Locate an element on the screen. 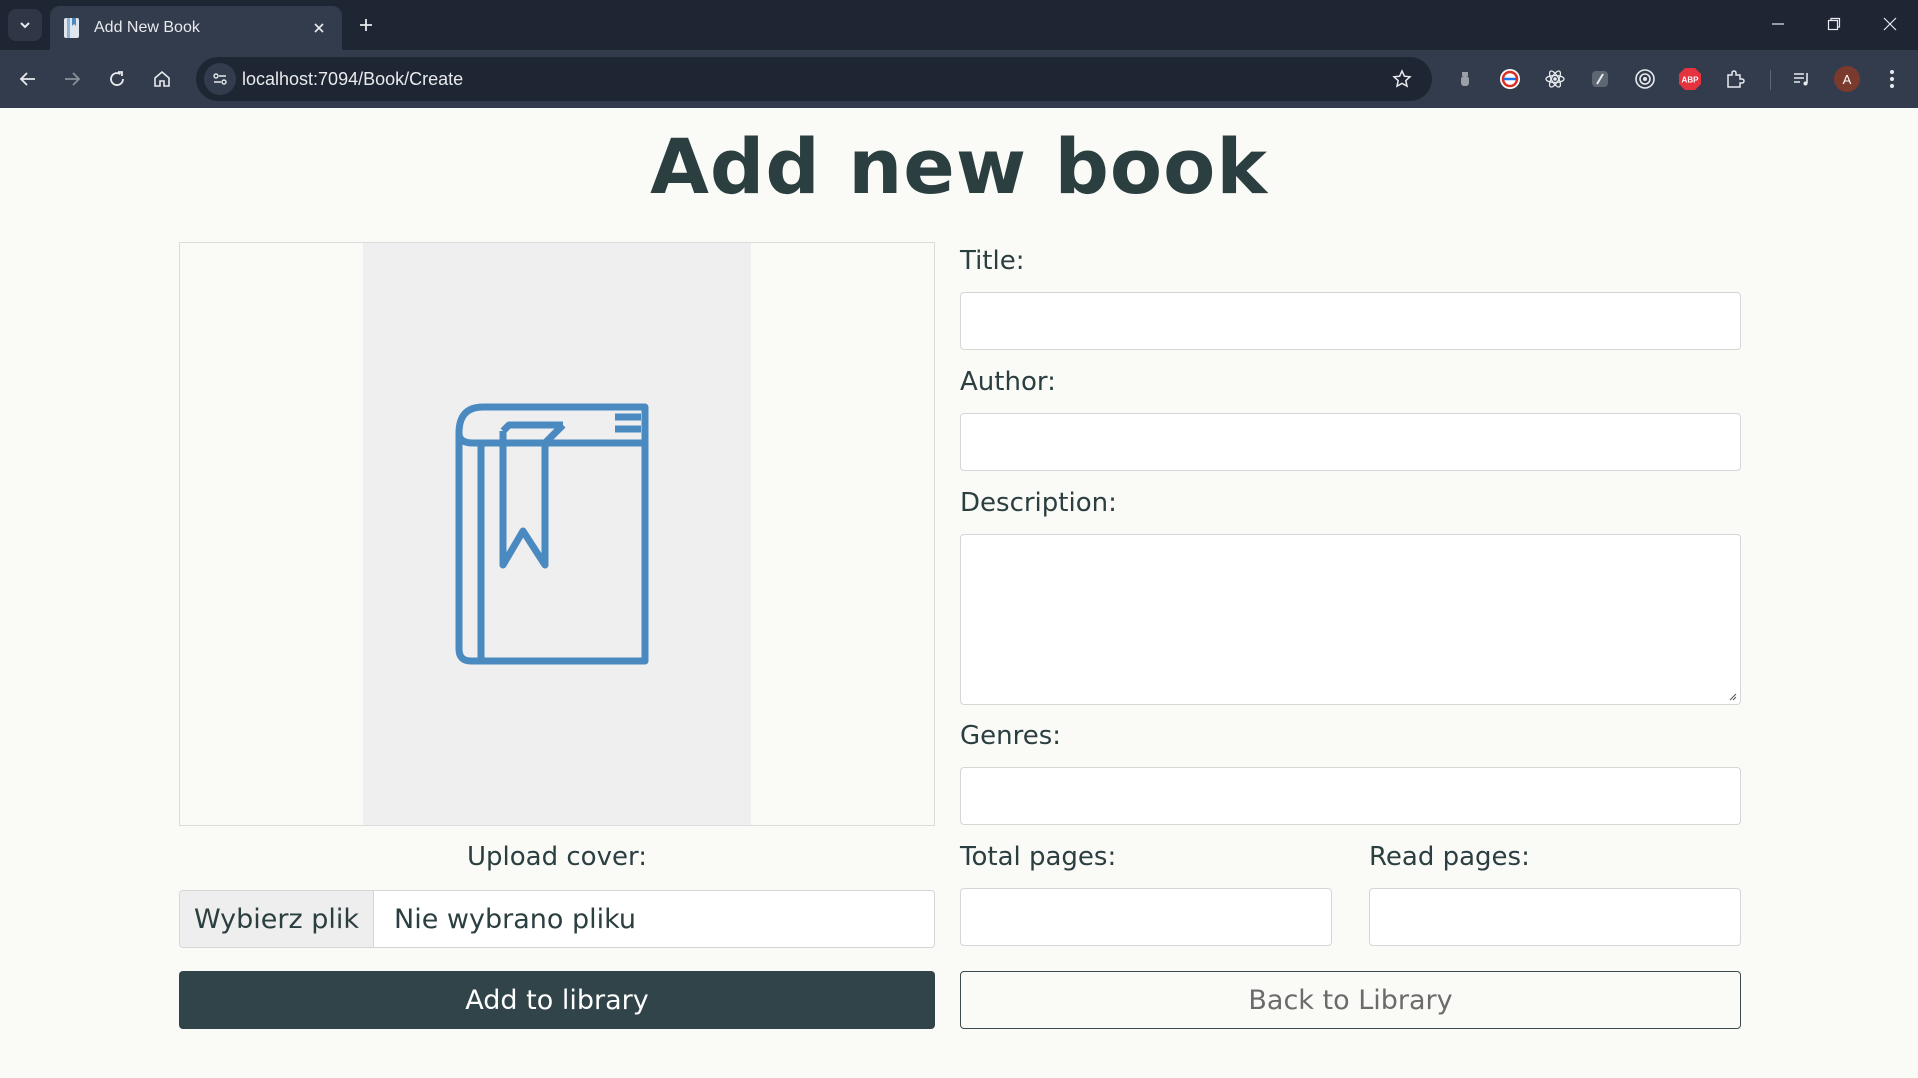 This screenshot has width=1918, height=1078. minimize-icon is located at coordinates (1778, 24).